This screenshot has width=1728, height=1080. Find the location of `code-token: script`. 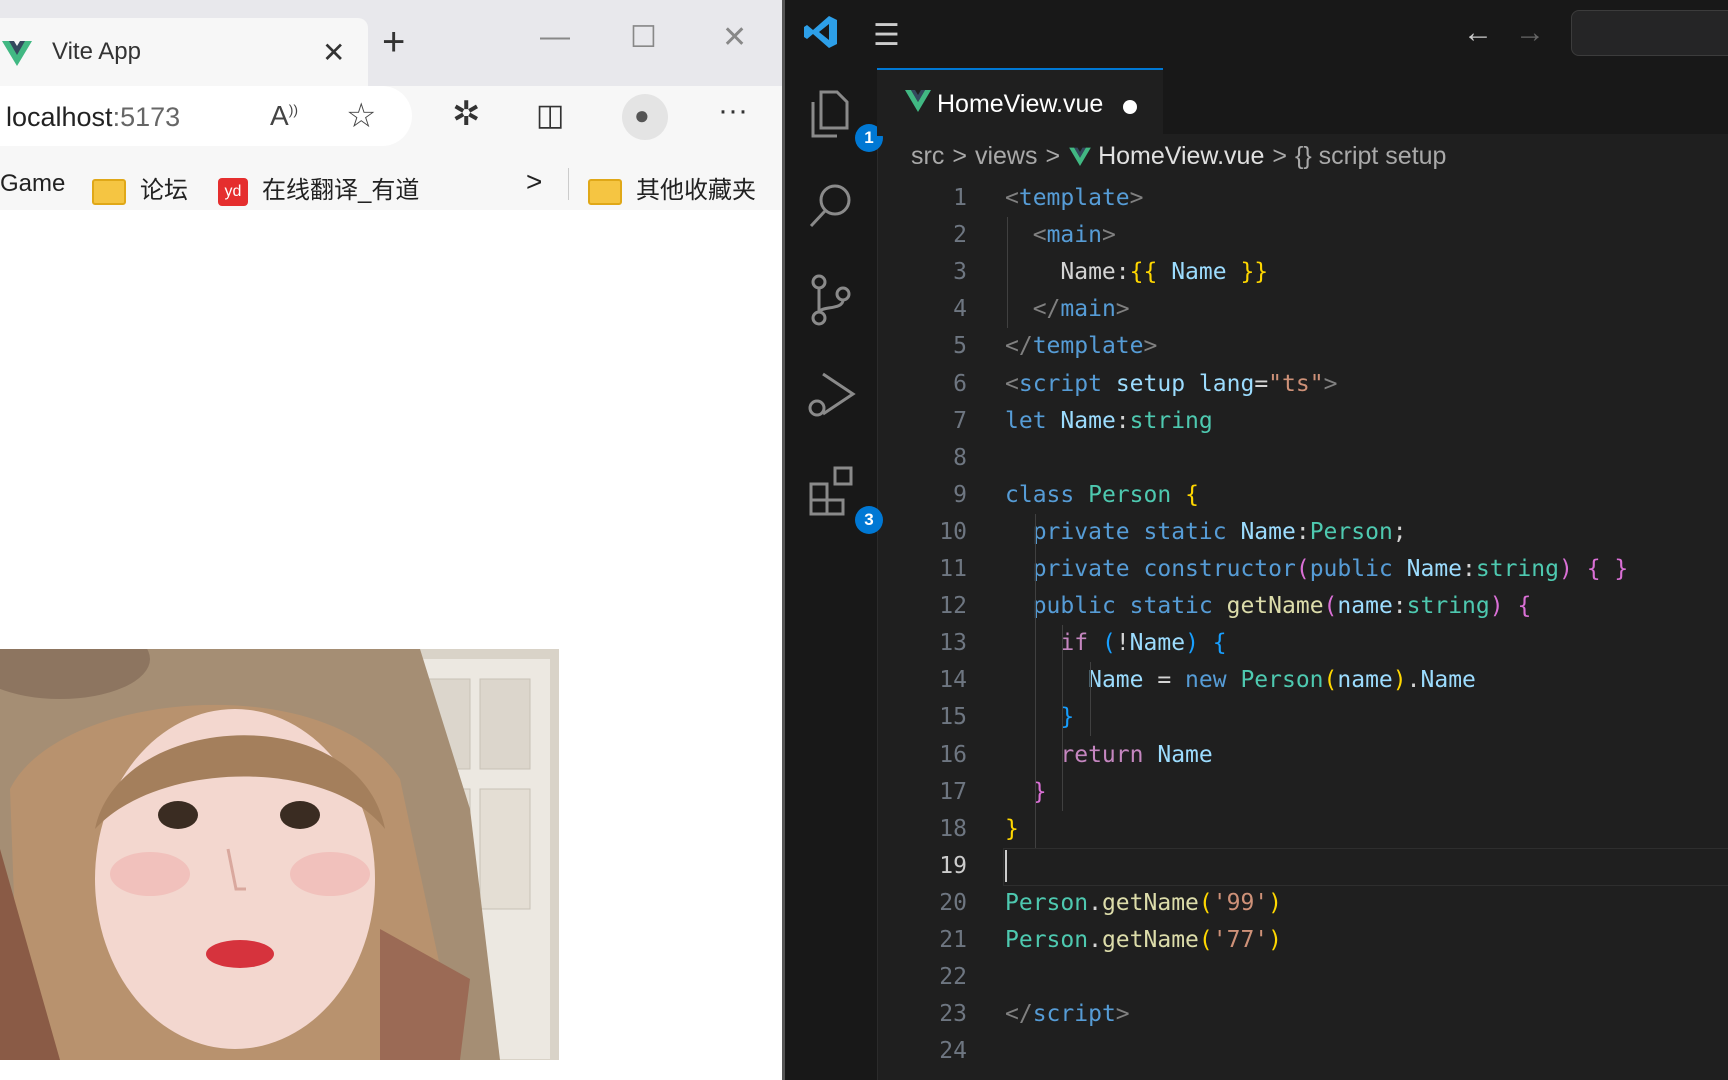

code-token: script is located at coordinates (1074, 1014).